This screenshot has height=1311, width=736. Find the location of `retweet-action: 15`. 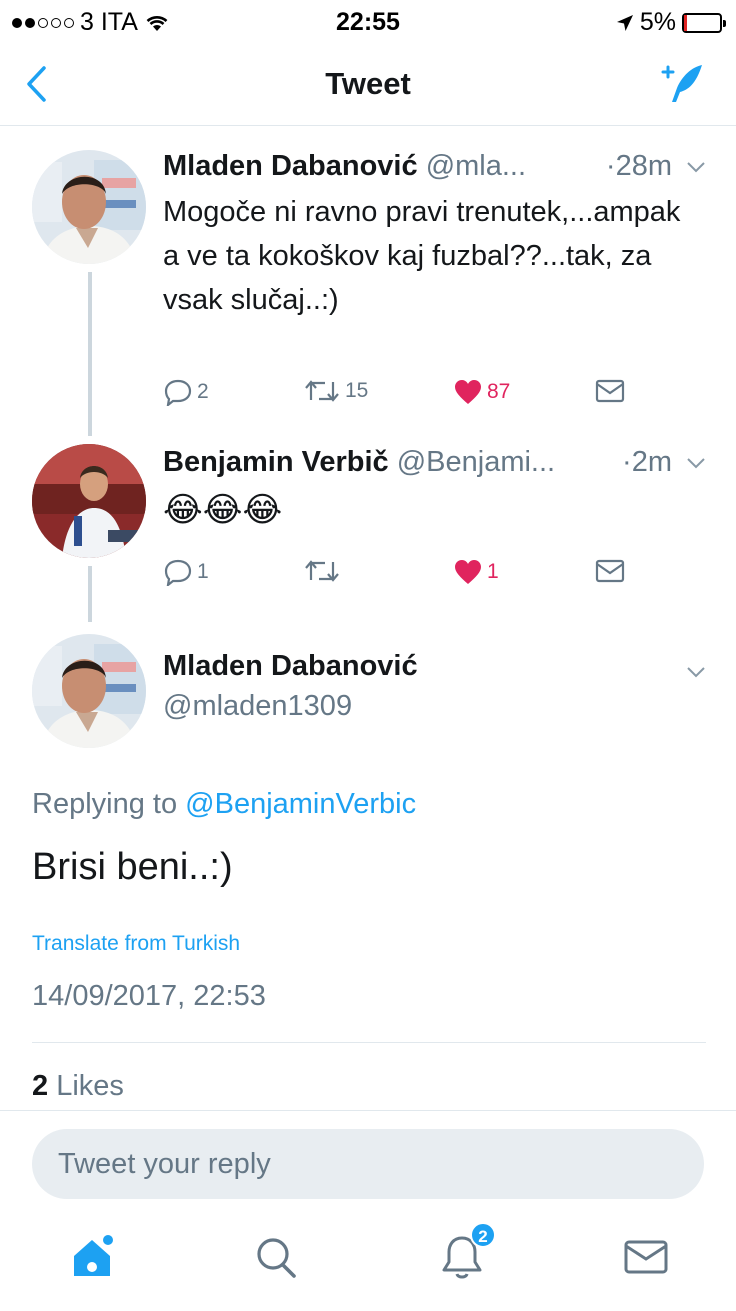

retweet-action: 15 is located at coordinates (335, 391).